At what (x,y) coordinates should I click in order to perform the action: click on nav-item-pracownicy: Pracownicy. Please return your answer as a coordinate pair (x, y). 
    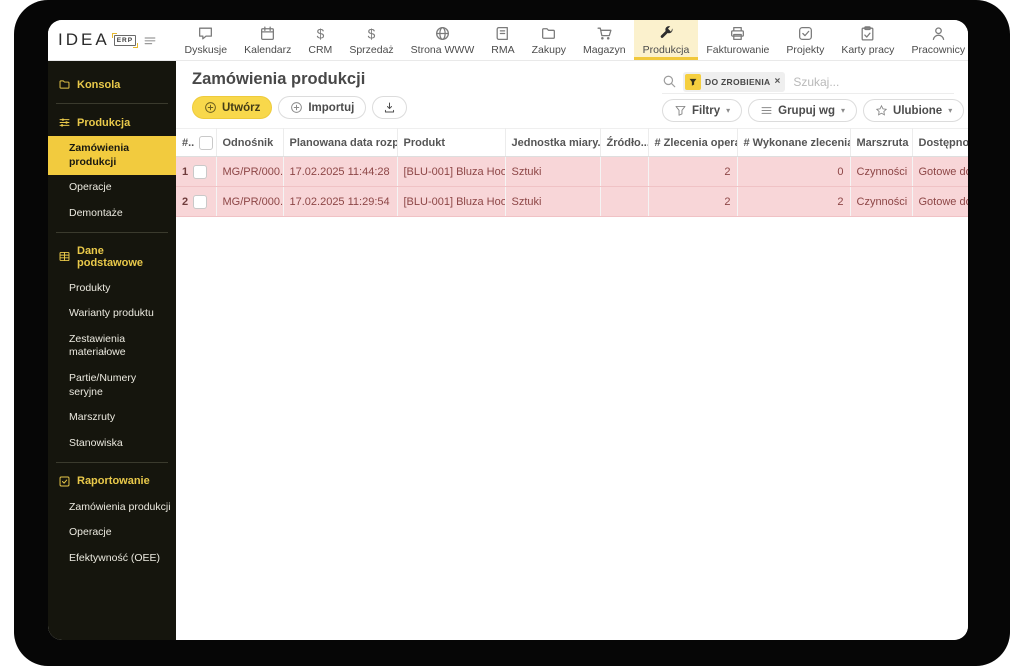
    Looking at the image, I should click on (935, 40).